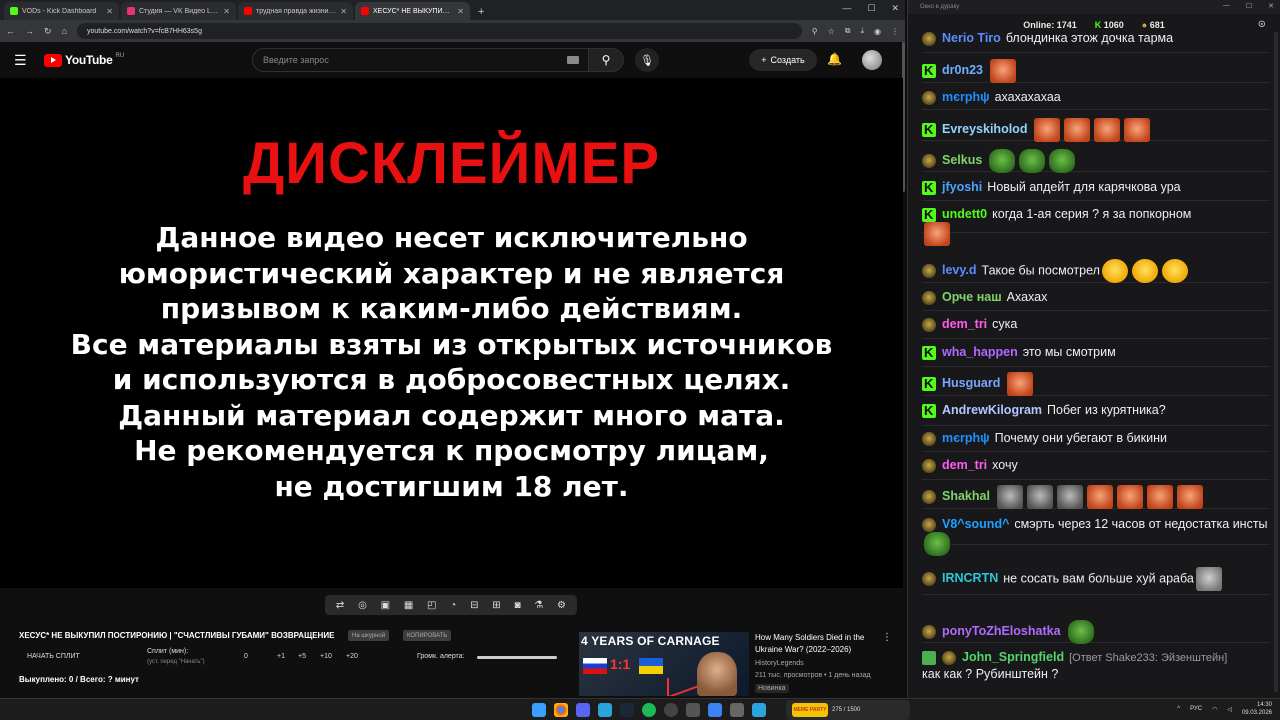 The image size is (1280, 720). I want to click on chat-message: Evreyskiholod, so click(1096, 130).